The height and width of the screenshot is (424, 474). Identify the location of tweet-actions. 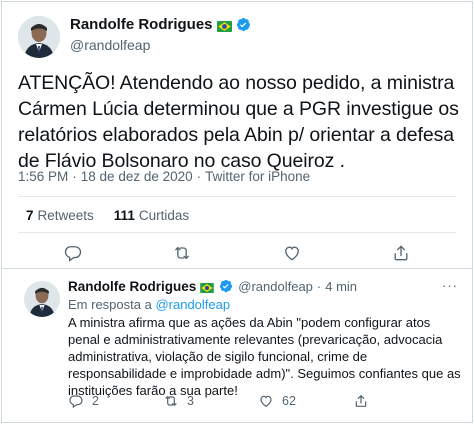
(237, 253).